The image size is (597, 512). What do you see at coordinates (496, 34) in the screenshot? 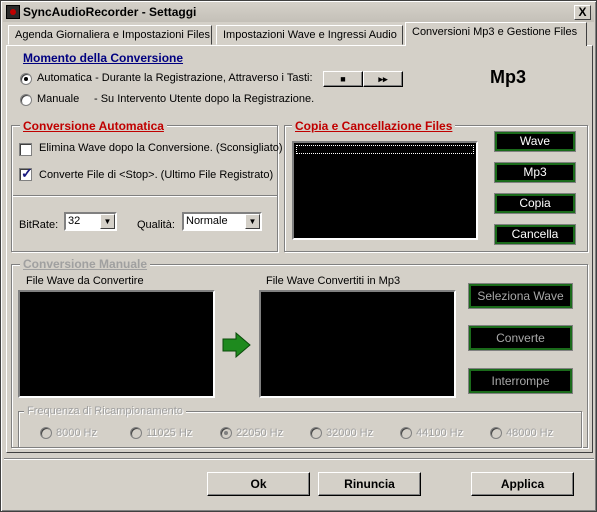
I see `tab-conversioni-mp3: Conversioni Mp3 e Gestione Files` at bounding box center [496, 34].